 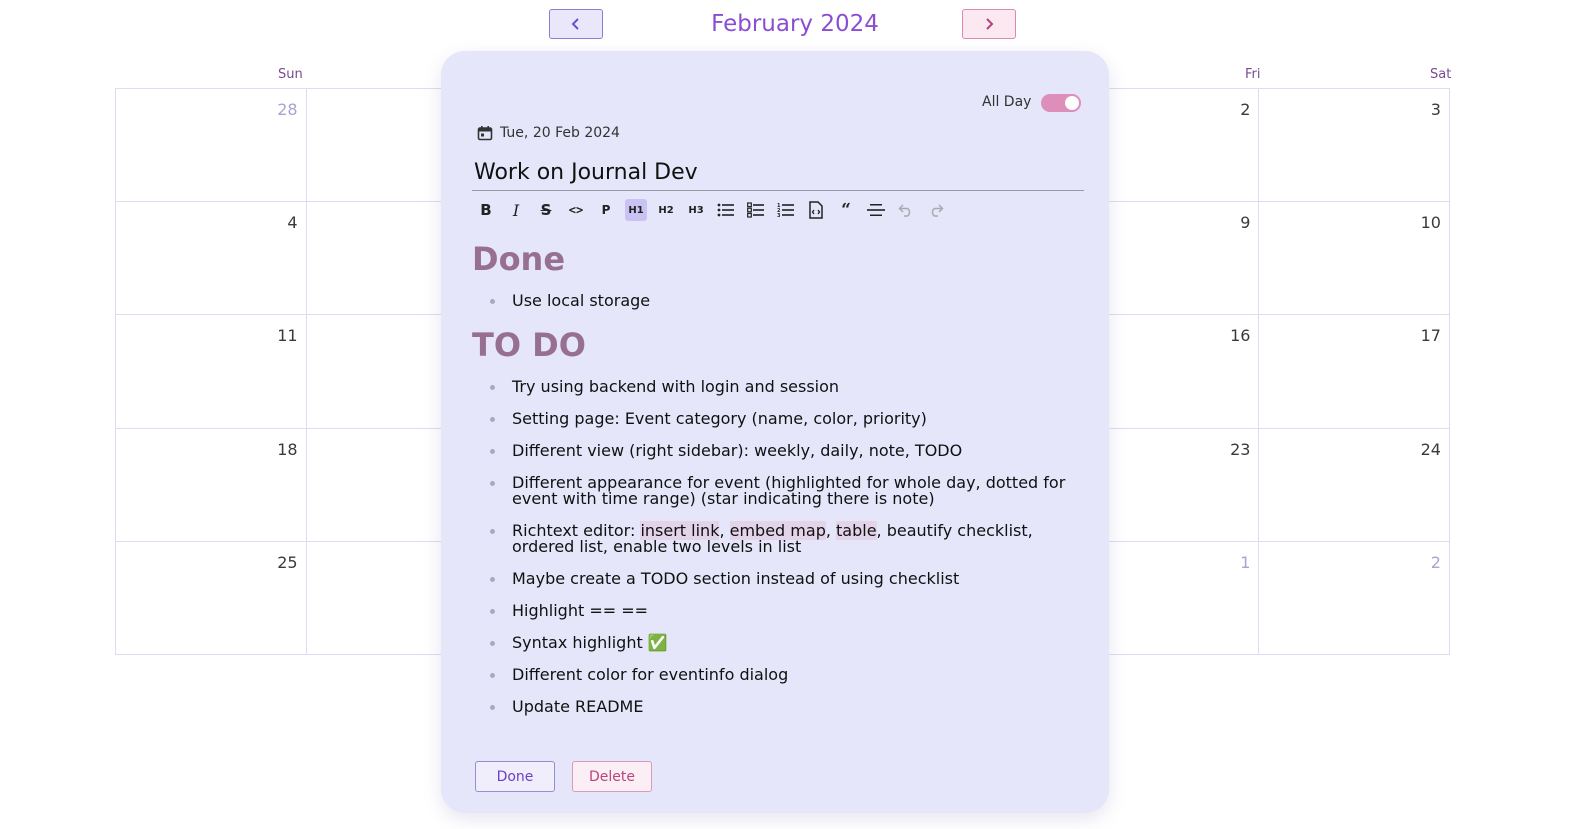 I want to click on day-cell: 10, so click(x=1354, y=259).